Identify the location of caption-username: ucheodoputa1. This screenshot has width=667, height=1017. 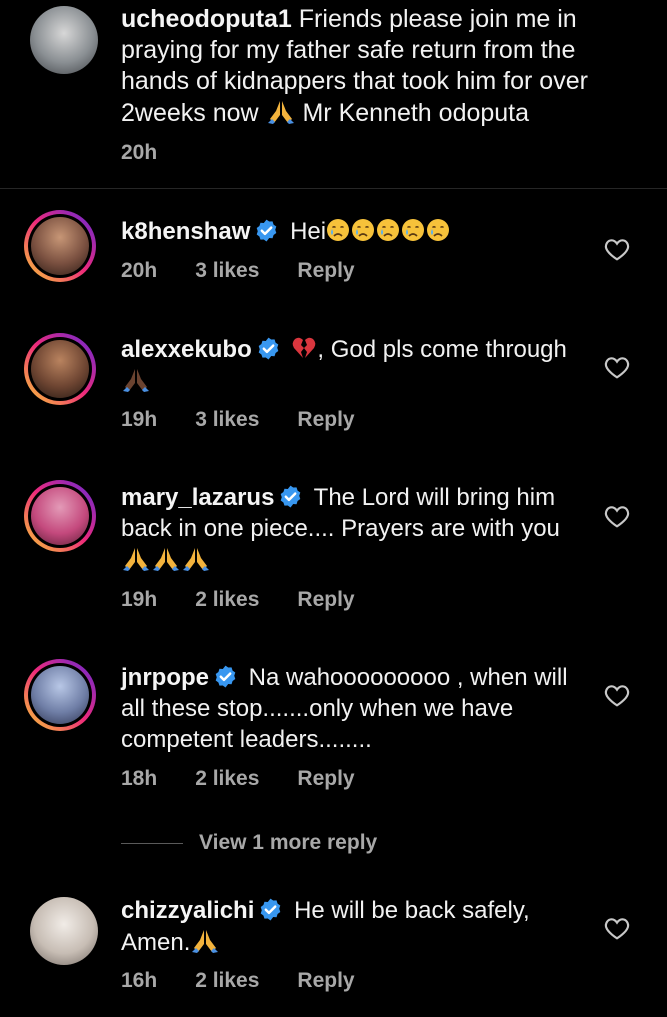
(206, 19).